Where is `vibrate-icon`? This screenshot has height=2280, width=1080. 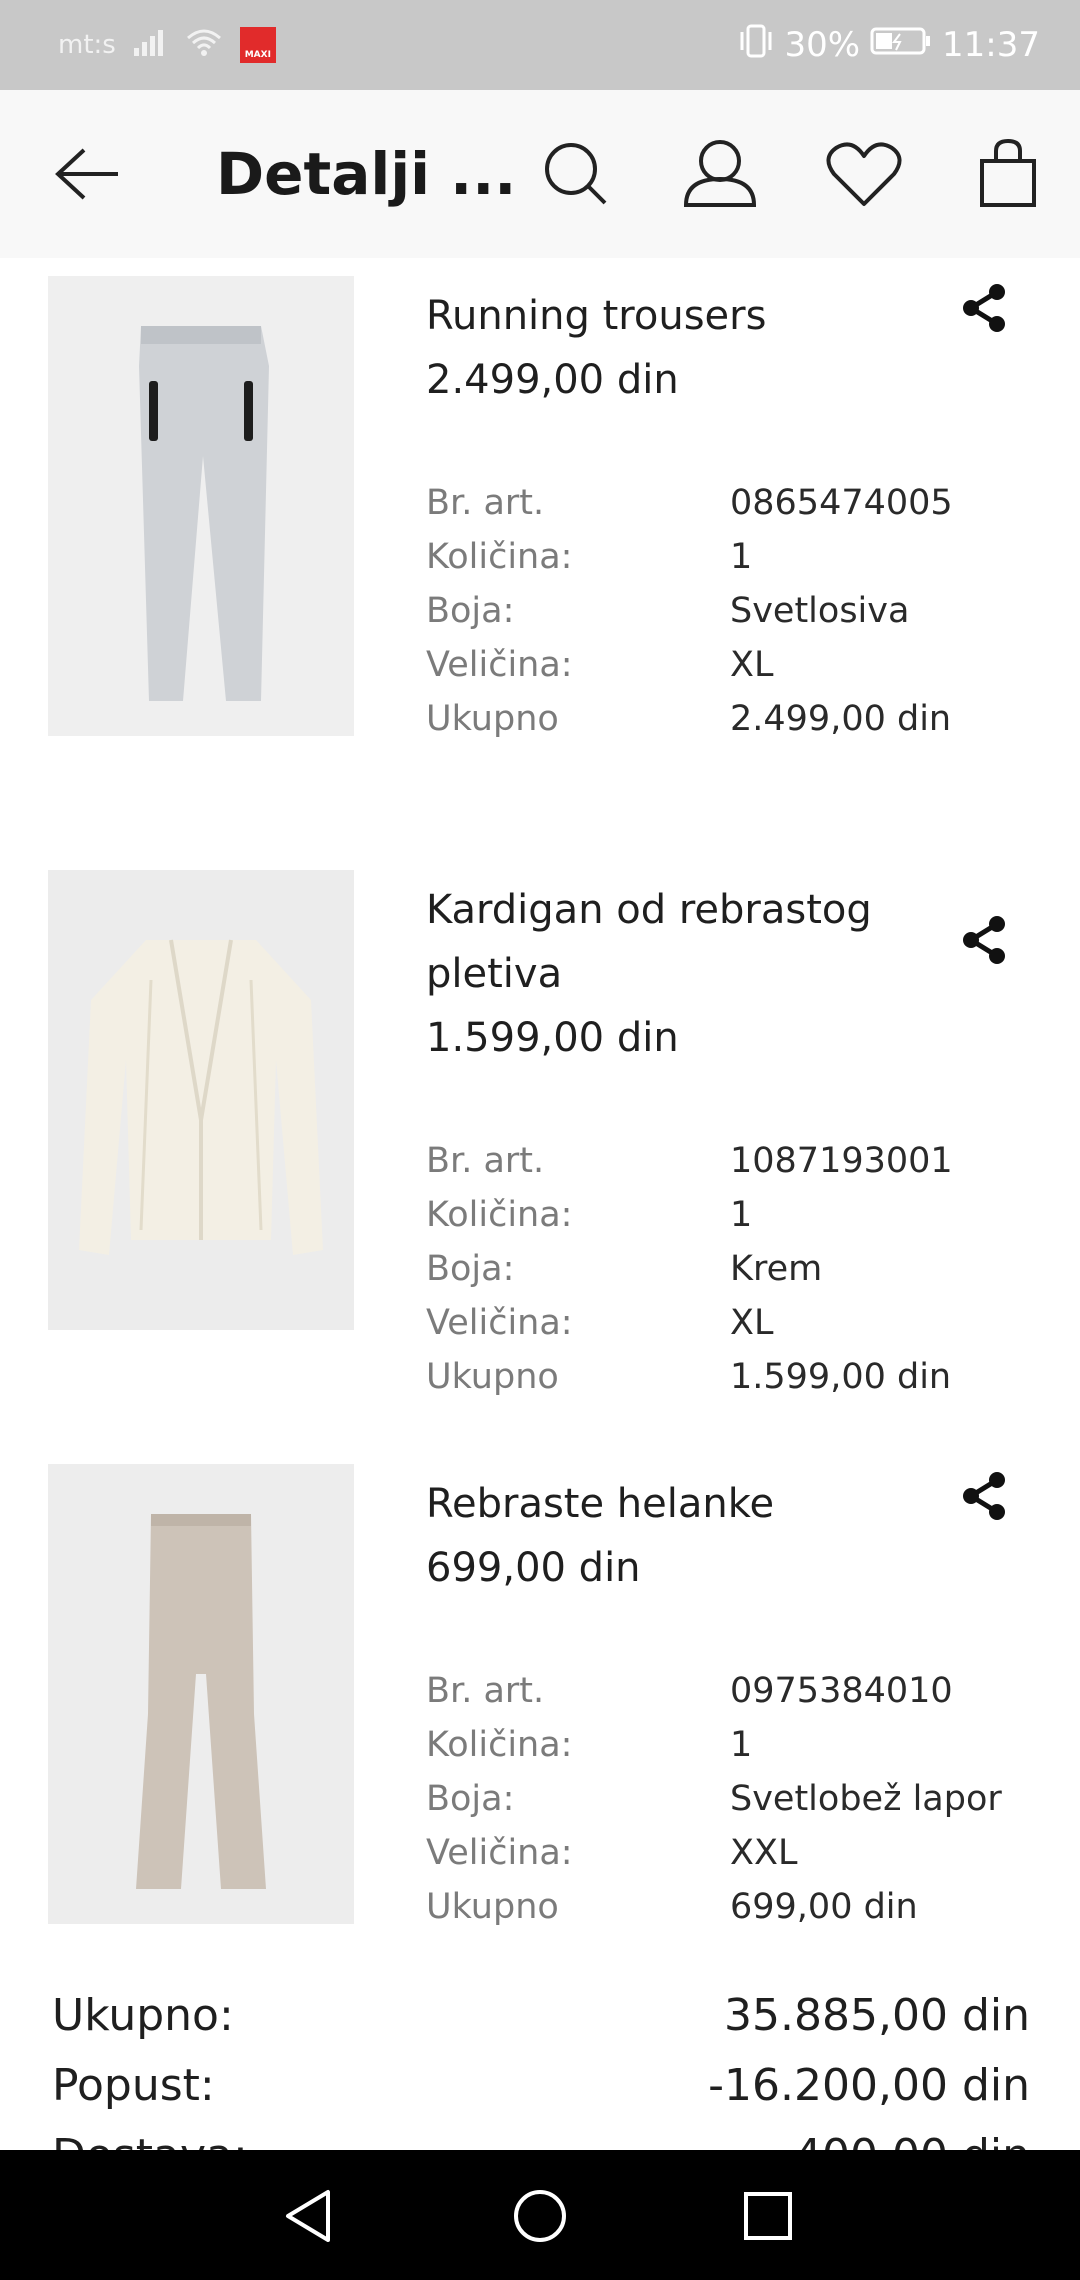 vibrate-icon is located at coordinates (756, 45).